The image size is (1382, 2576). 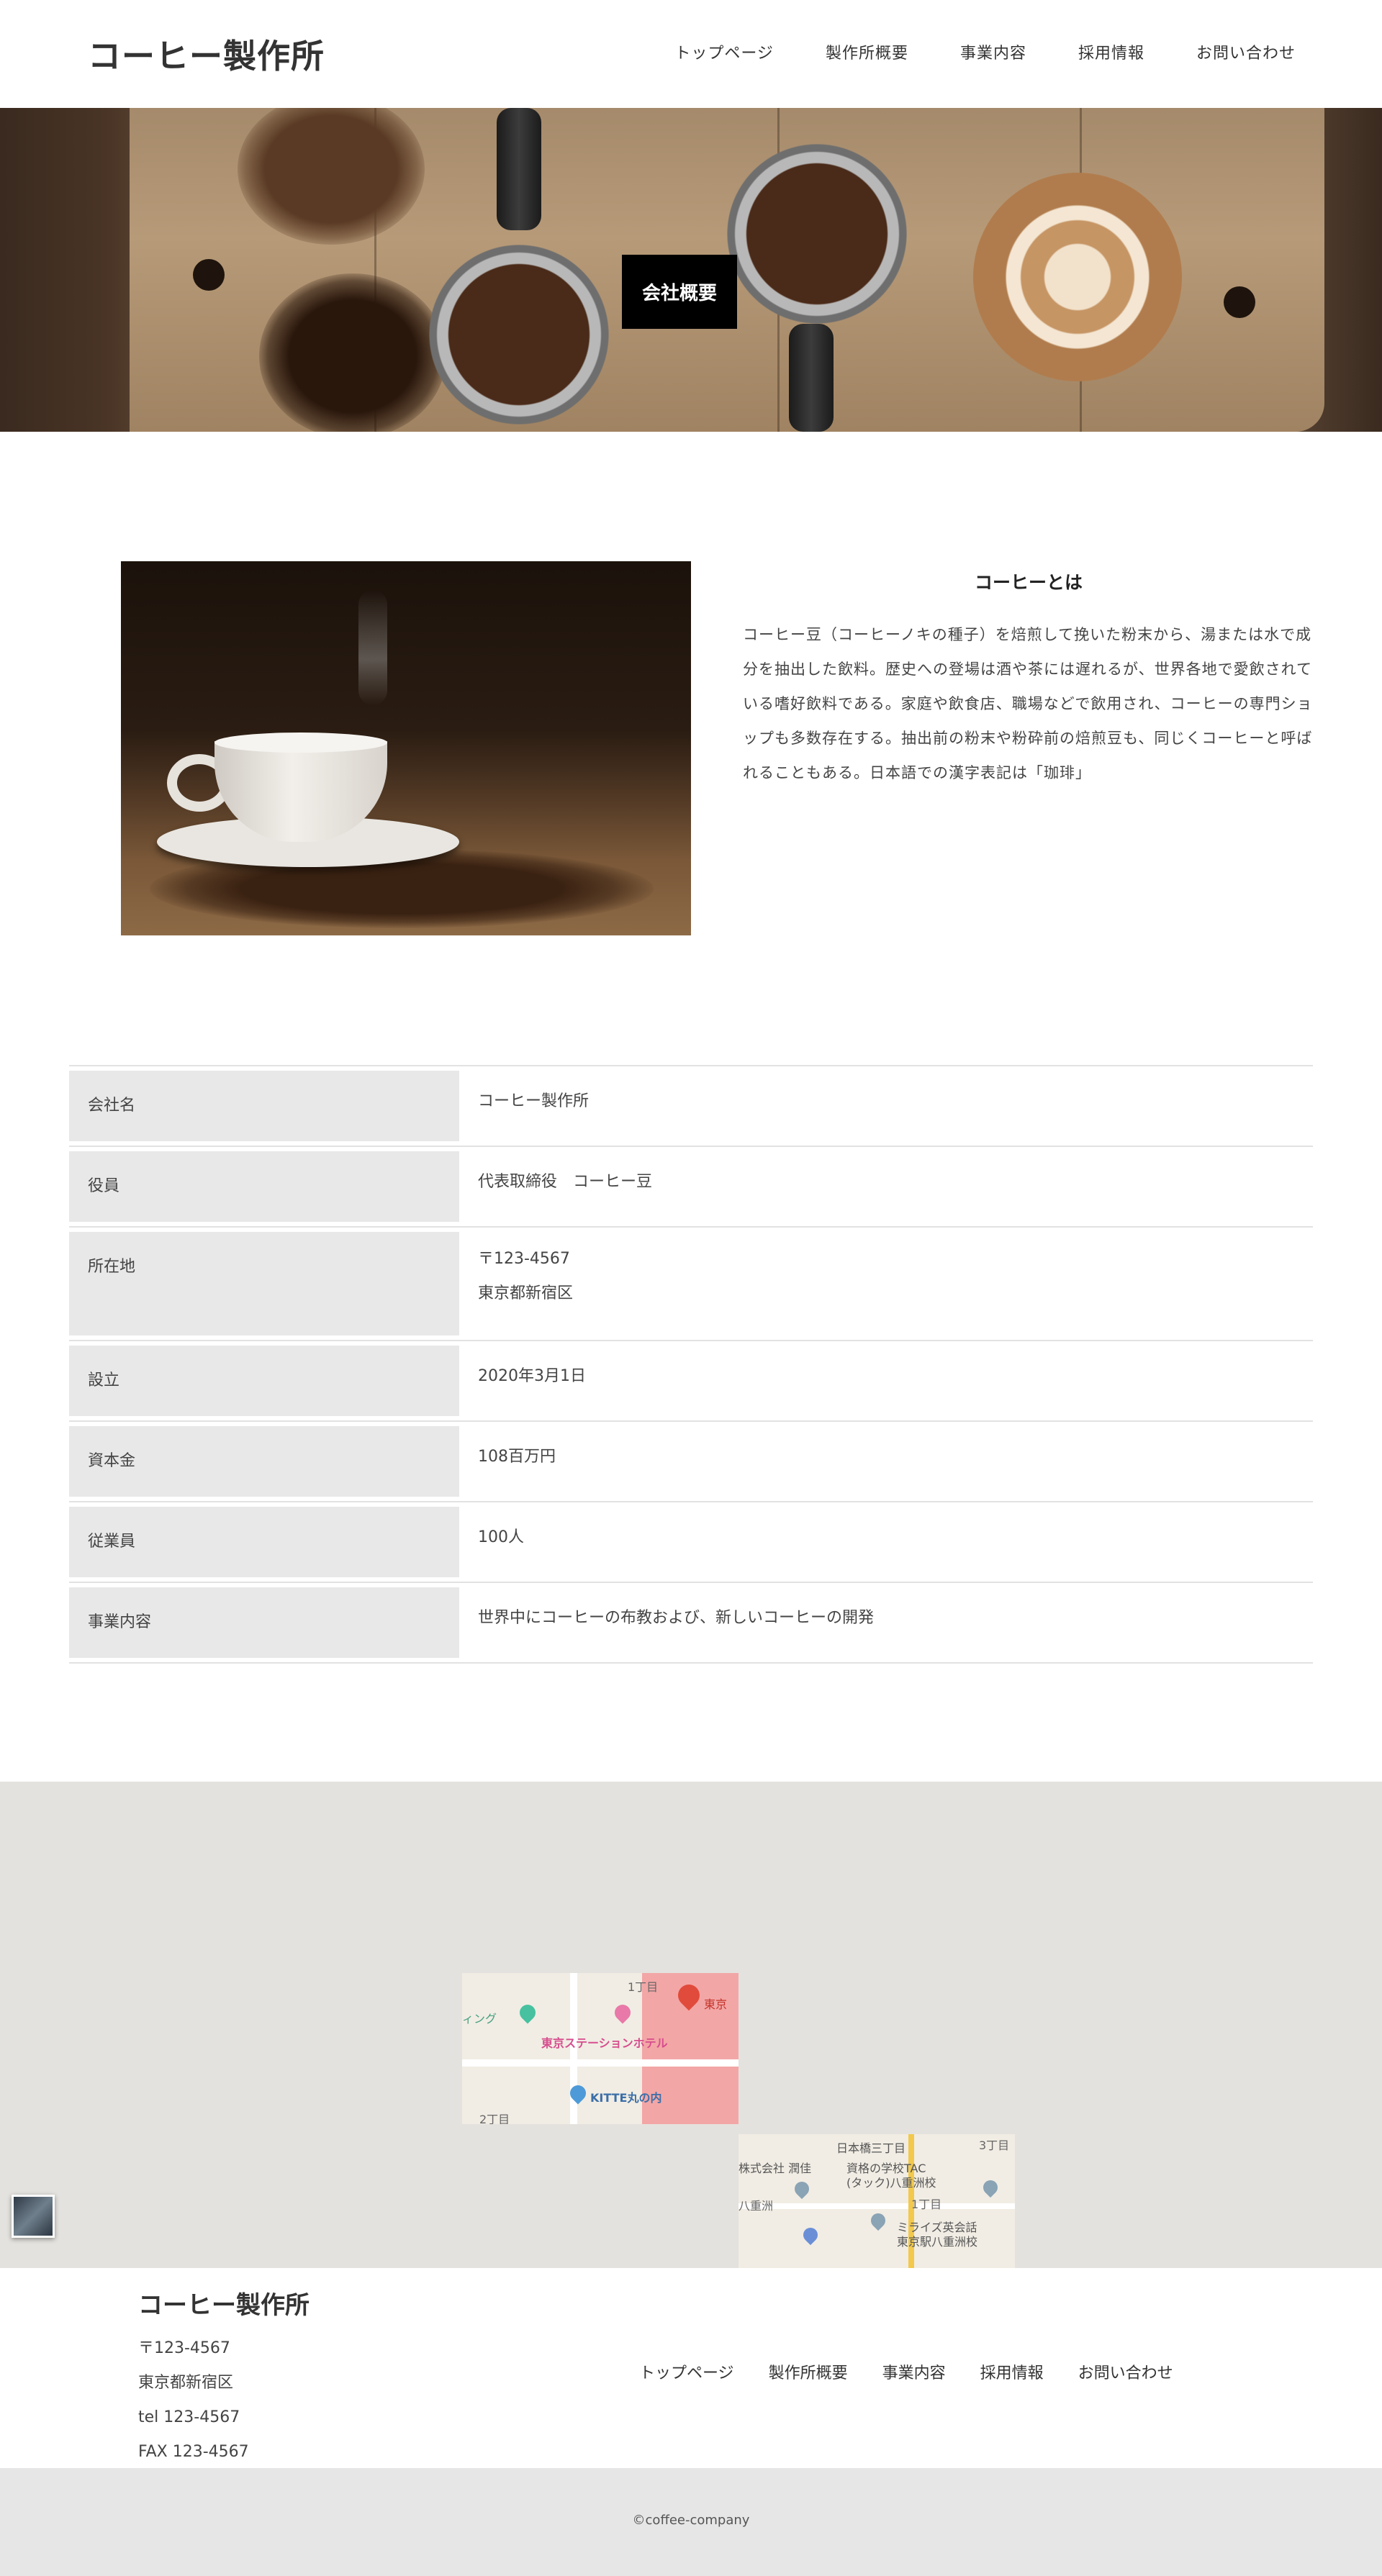 I want to click on map-label: KITTE丸の内, so click(x=626, y=2098).